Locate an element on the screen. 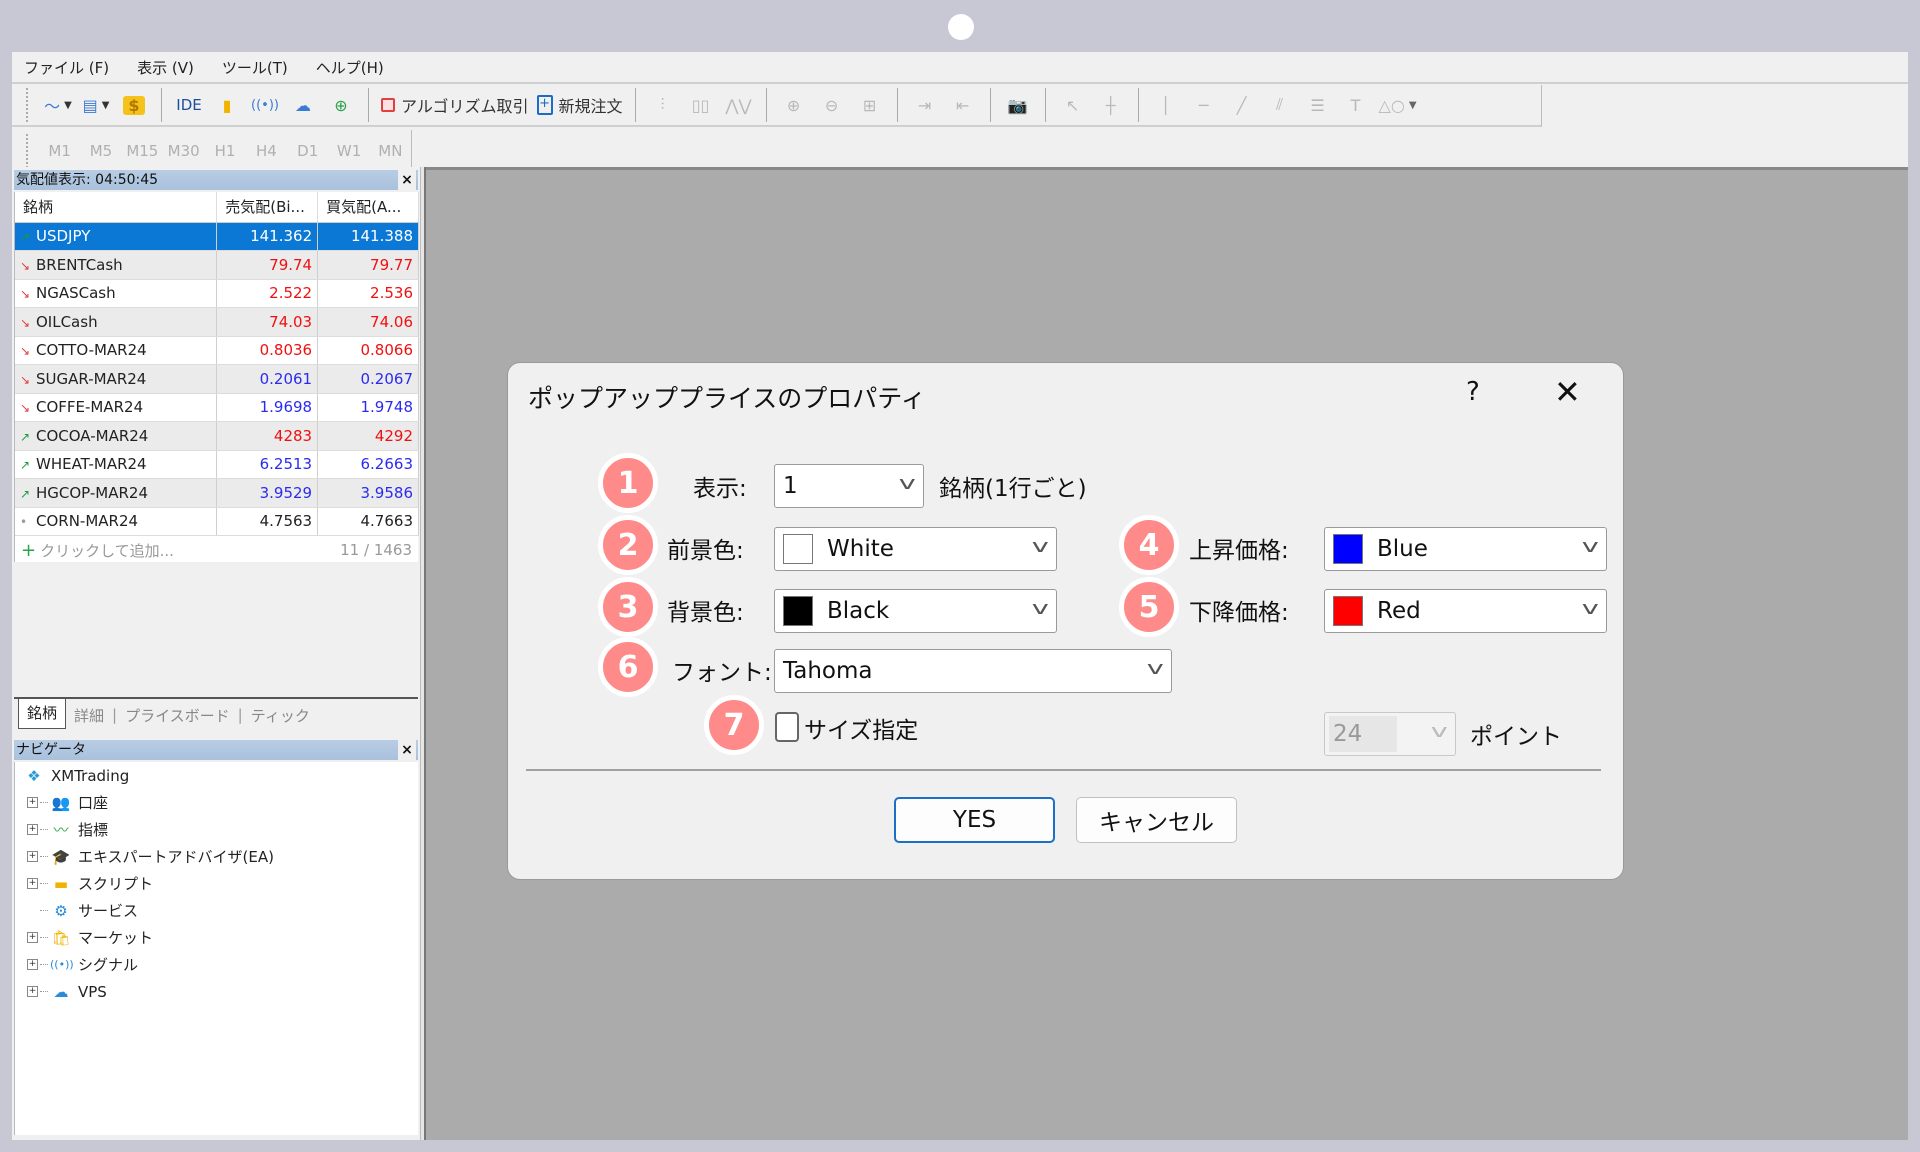 This screenshot has width=1920, height=1152. timeframe-m1: M1 is located at coordinates (59, 151).